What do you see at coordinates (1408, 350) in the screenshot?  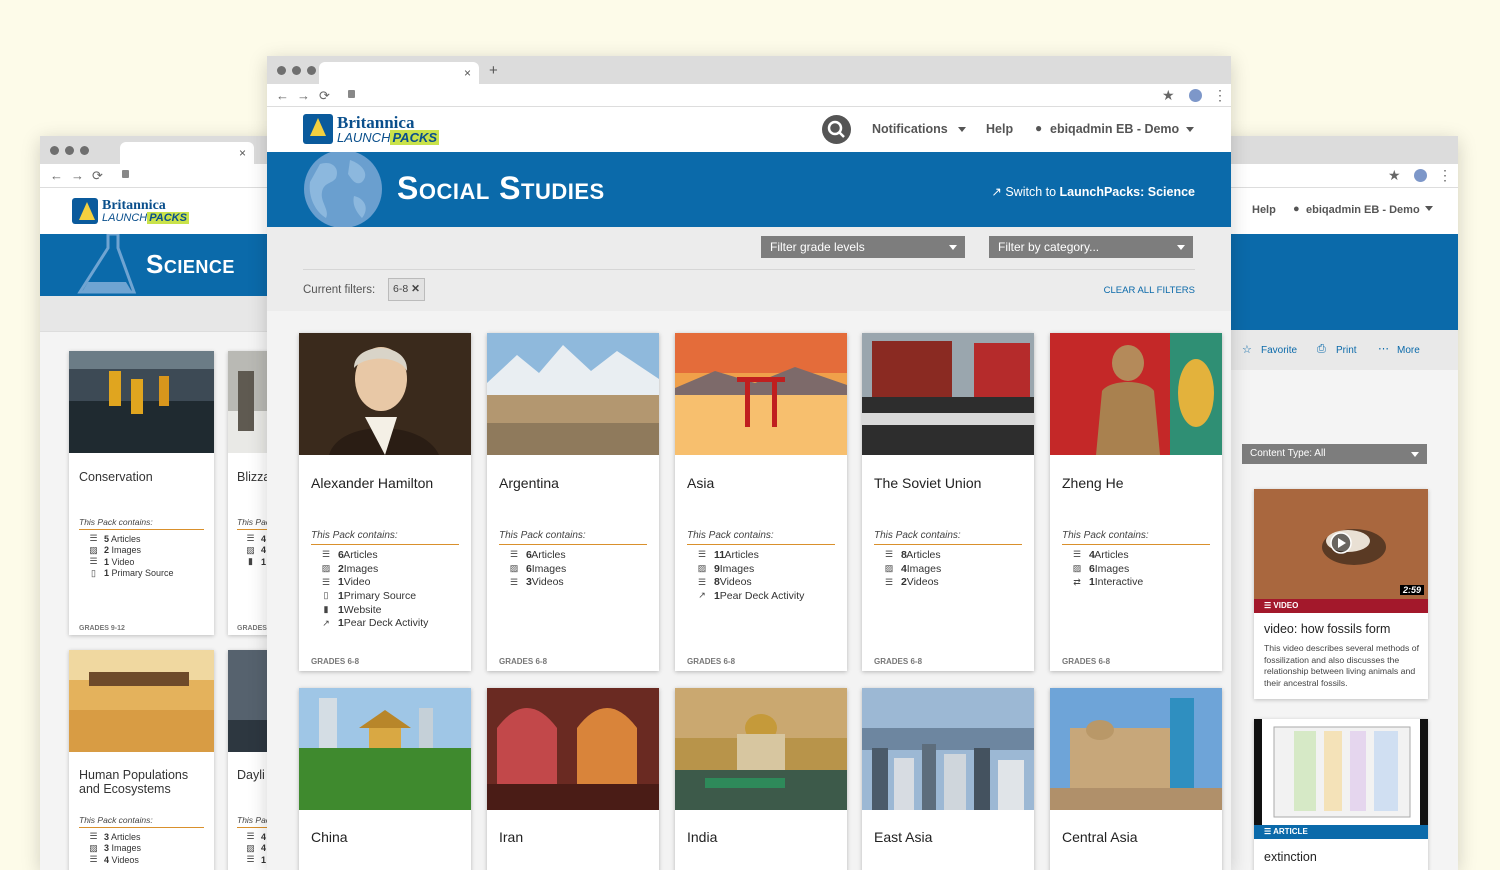 I see `more-button: More` at bounding box center [1408, 350].